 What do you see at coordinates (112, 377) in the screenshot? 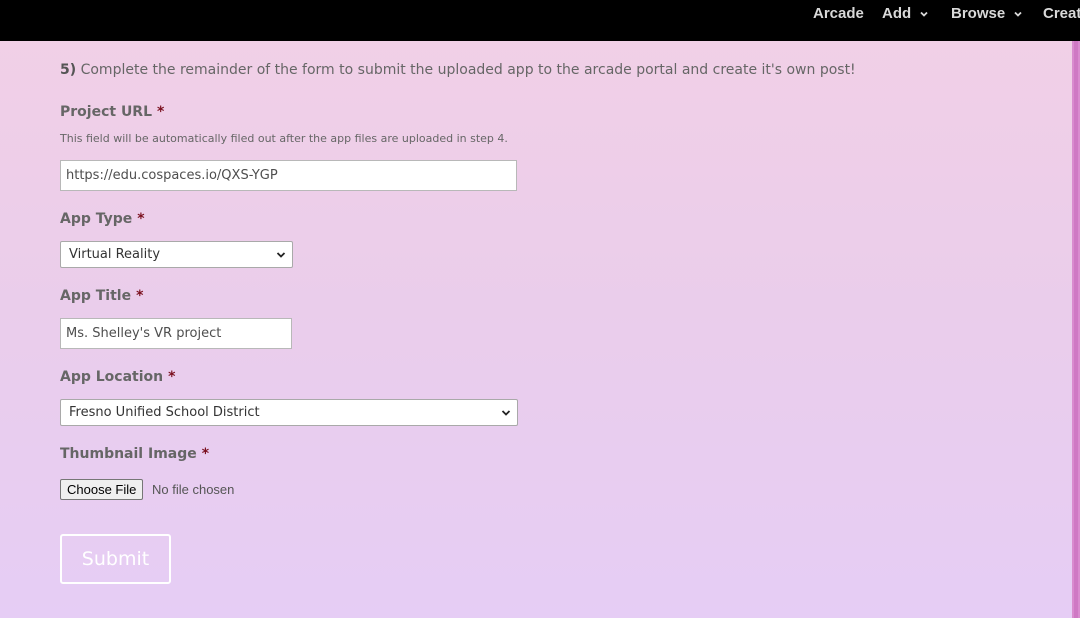
I see `app-location-label-text: App Location` at bounding box center [112, 377].